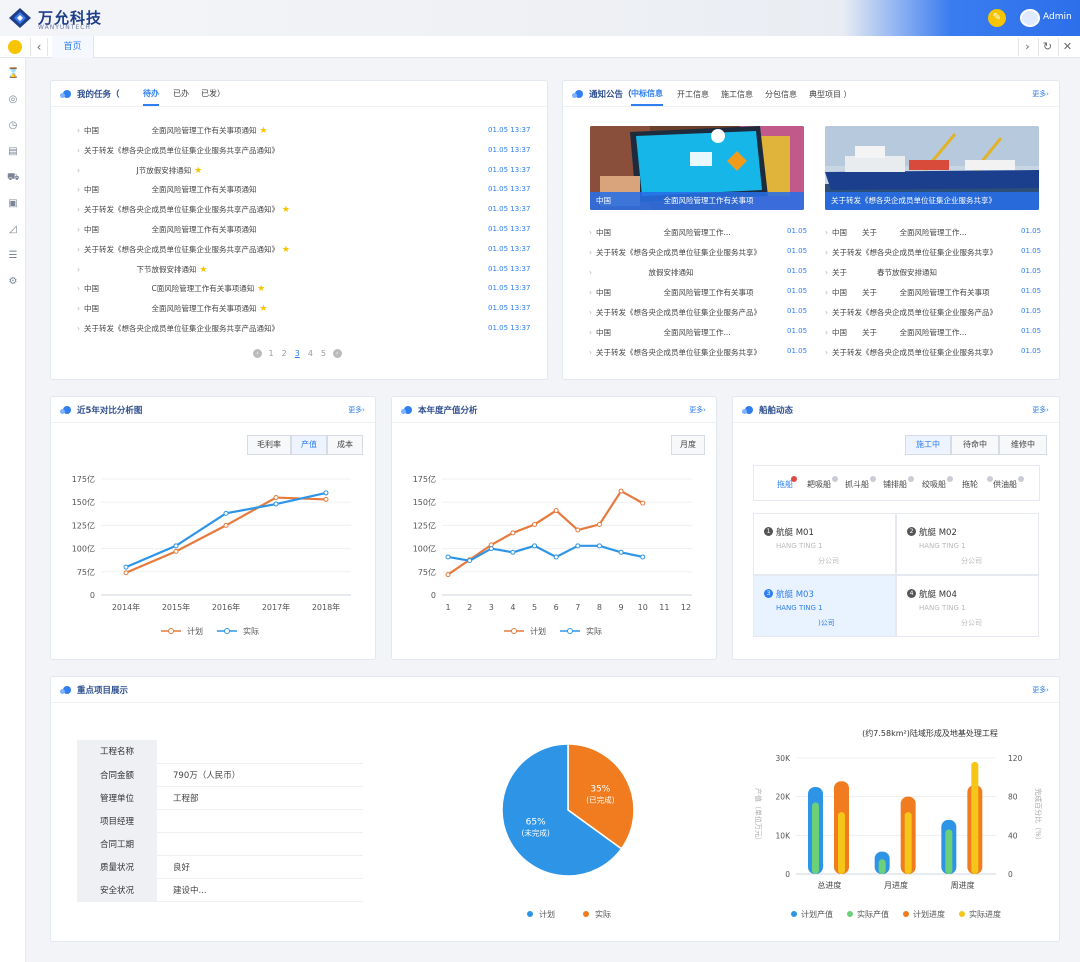 Image resolution: width=1080 pixels, height=962 pixels. Describe the element at coordinates (139, 170) in the screenshot. I see `task-row: › J节放假安排通知 ★` at that location.